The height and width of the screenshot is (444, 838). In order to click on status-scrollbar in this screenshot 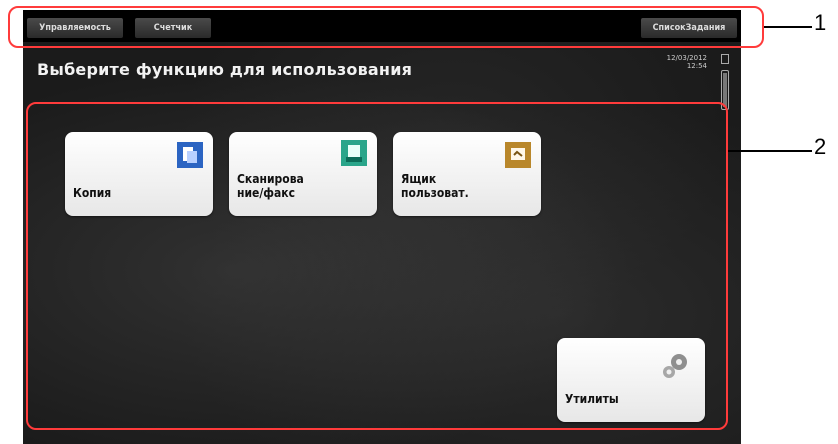, I will do `click(725, 90)`.